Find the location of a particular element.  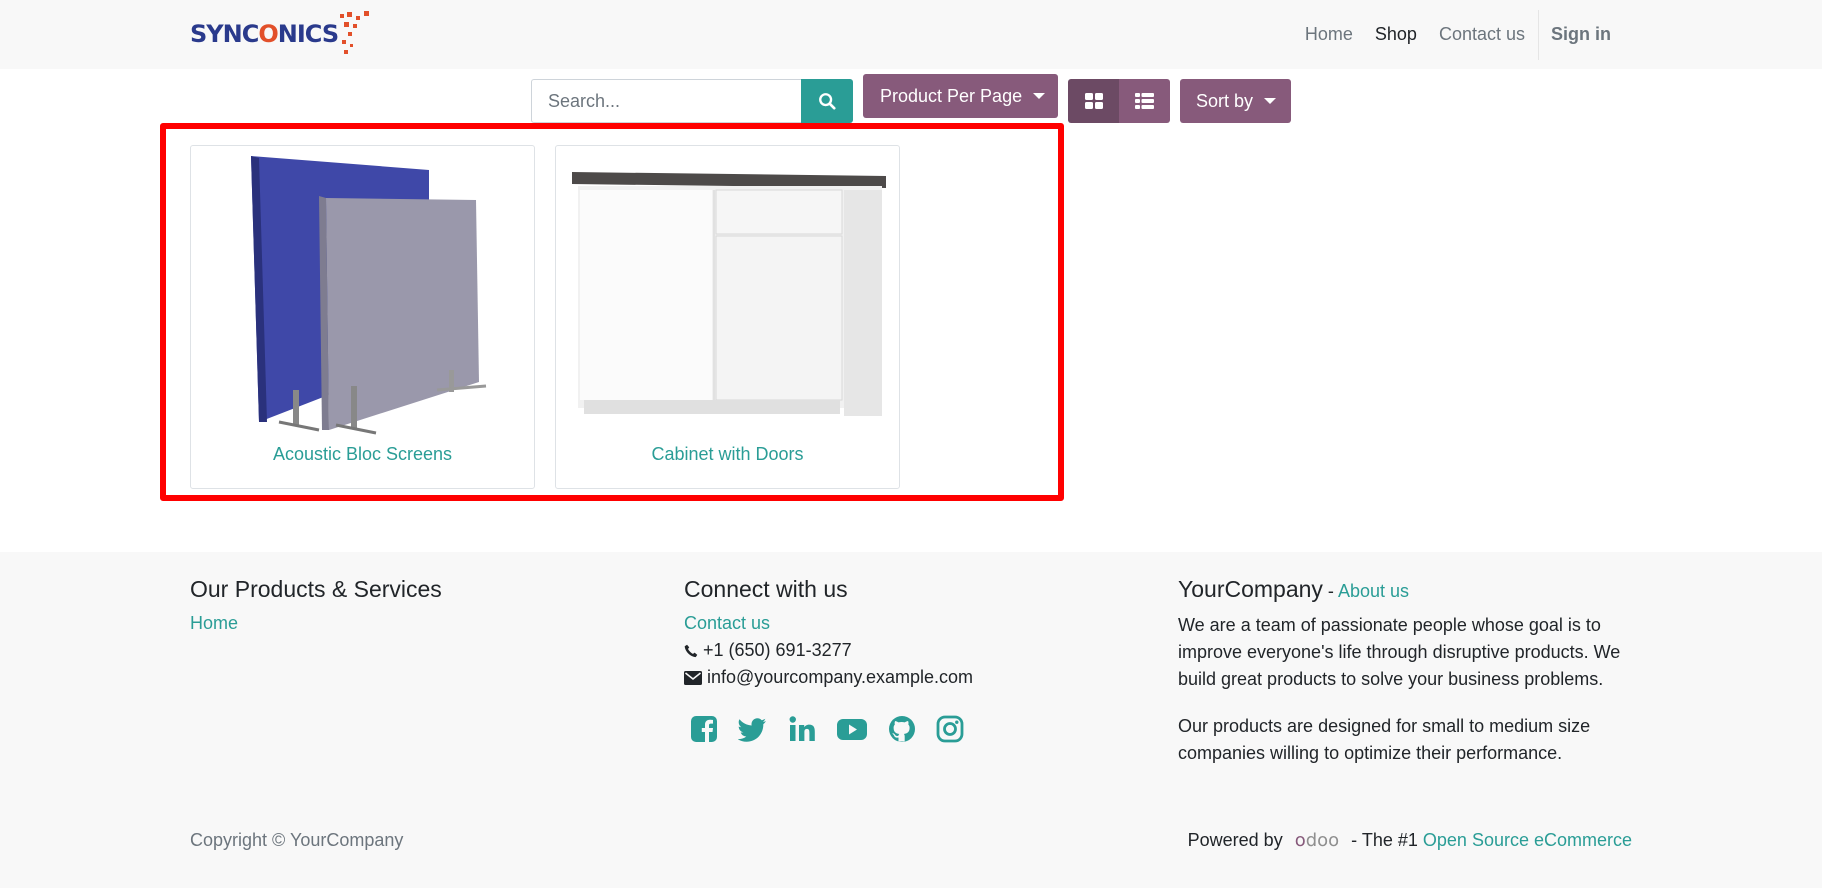

product-card: Cabinet with Doors is located at coordinates (727, 317).